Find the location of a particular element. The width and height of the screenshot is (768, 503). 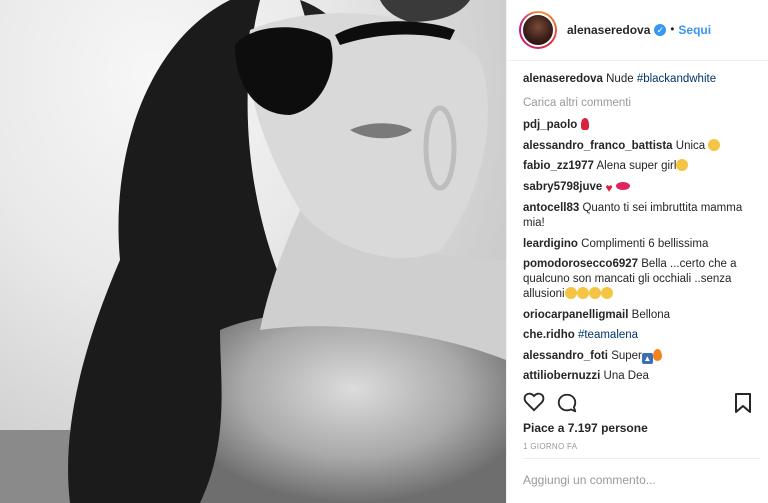

avatar is located at coordinates (538, 30).